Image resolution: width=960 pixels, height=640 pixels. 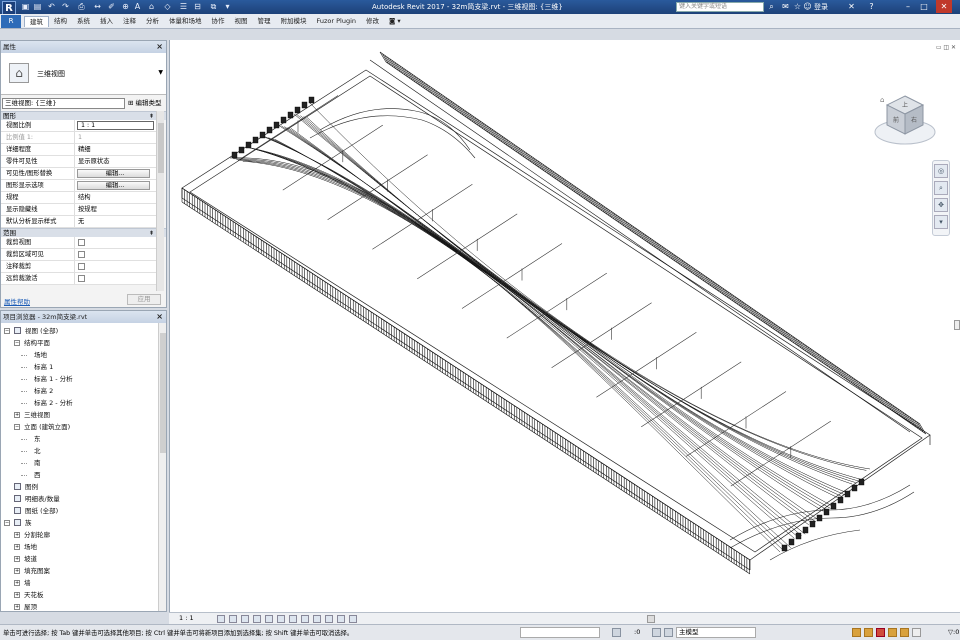 What do you see at coordinates (137, 6) in the screenshot?
I see `text-icon: A` at bounding box center [137, 6].